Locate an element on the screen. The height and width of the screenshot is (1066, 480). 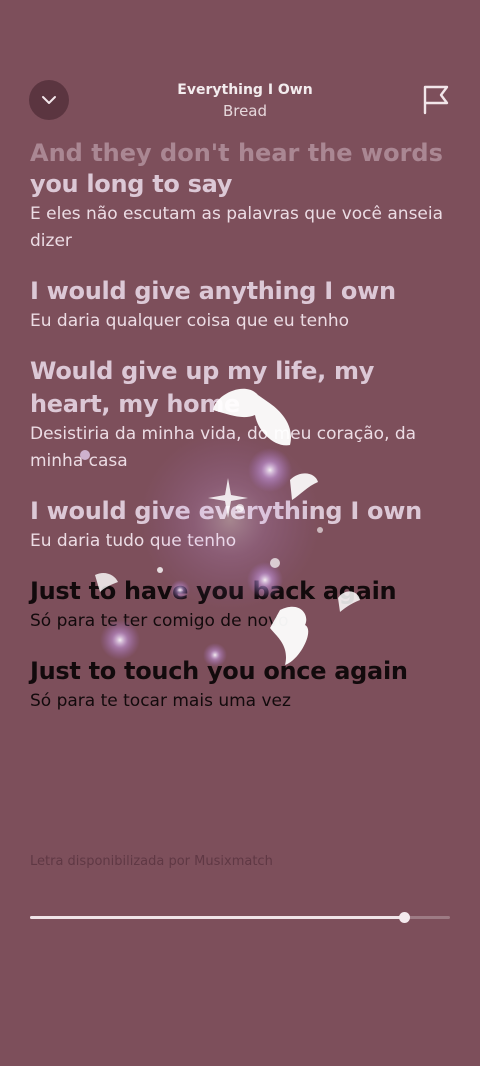
lyric-text: you long to say is located at coordinates (131, 184).